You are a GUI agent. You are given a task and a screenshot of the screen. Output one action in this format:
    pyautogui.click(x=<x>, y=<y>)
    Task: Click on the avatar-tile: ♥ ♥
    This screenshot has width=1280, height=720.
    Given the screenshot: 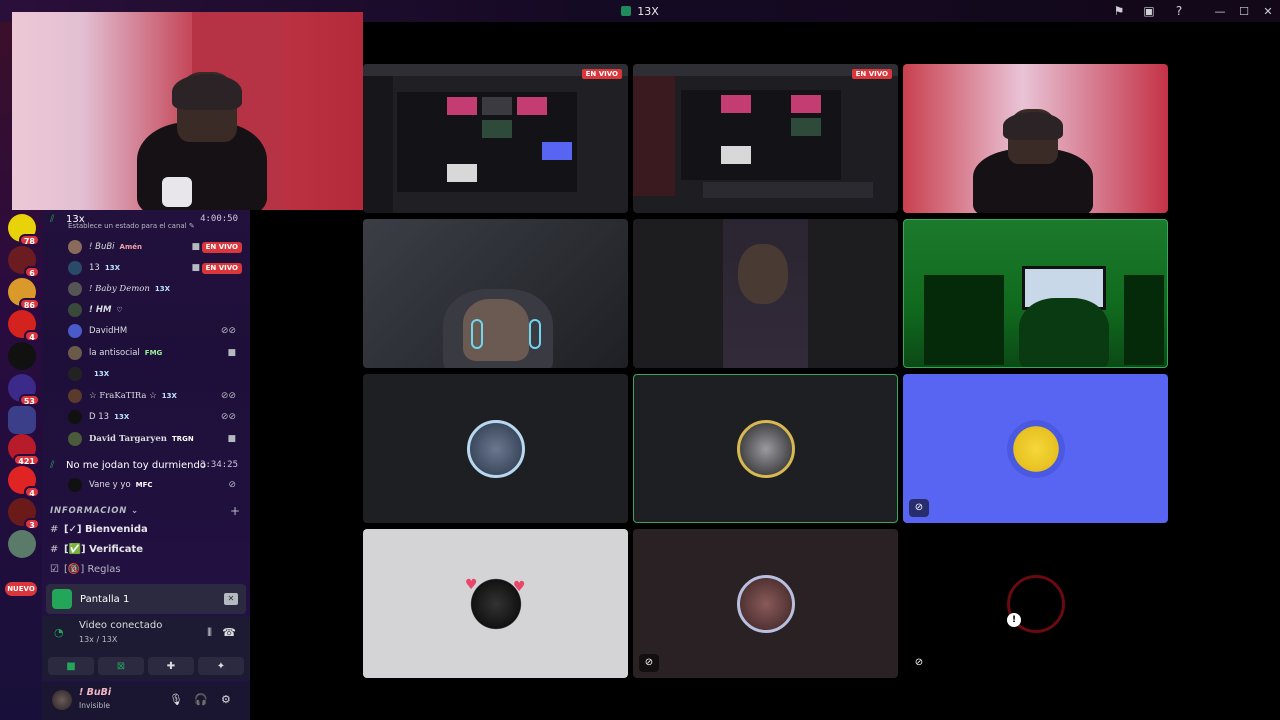 What is the action you would take?
    pyautogui.click(x=495, y=603)
    